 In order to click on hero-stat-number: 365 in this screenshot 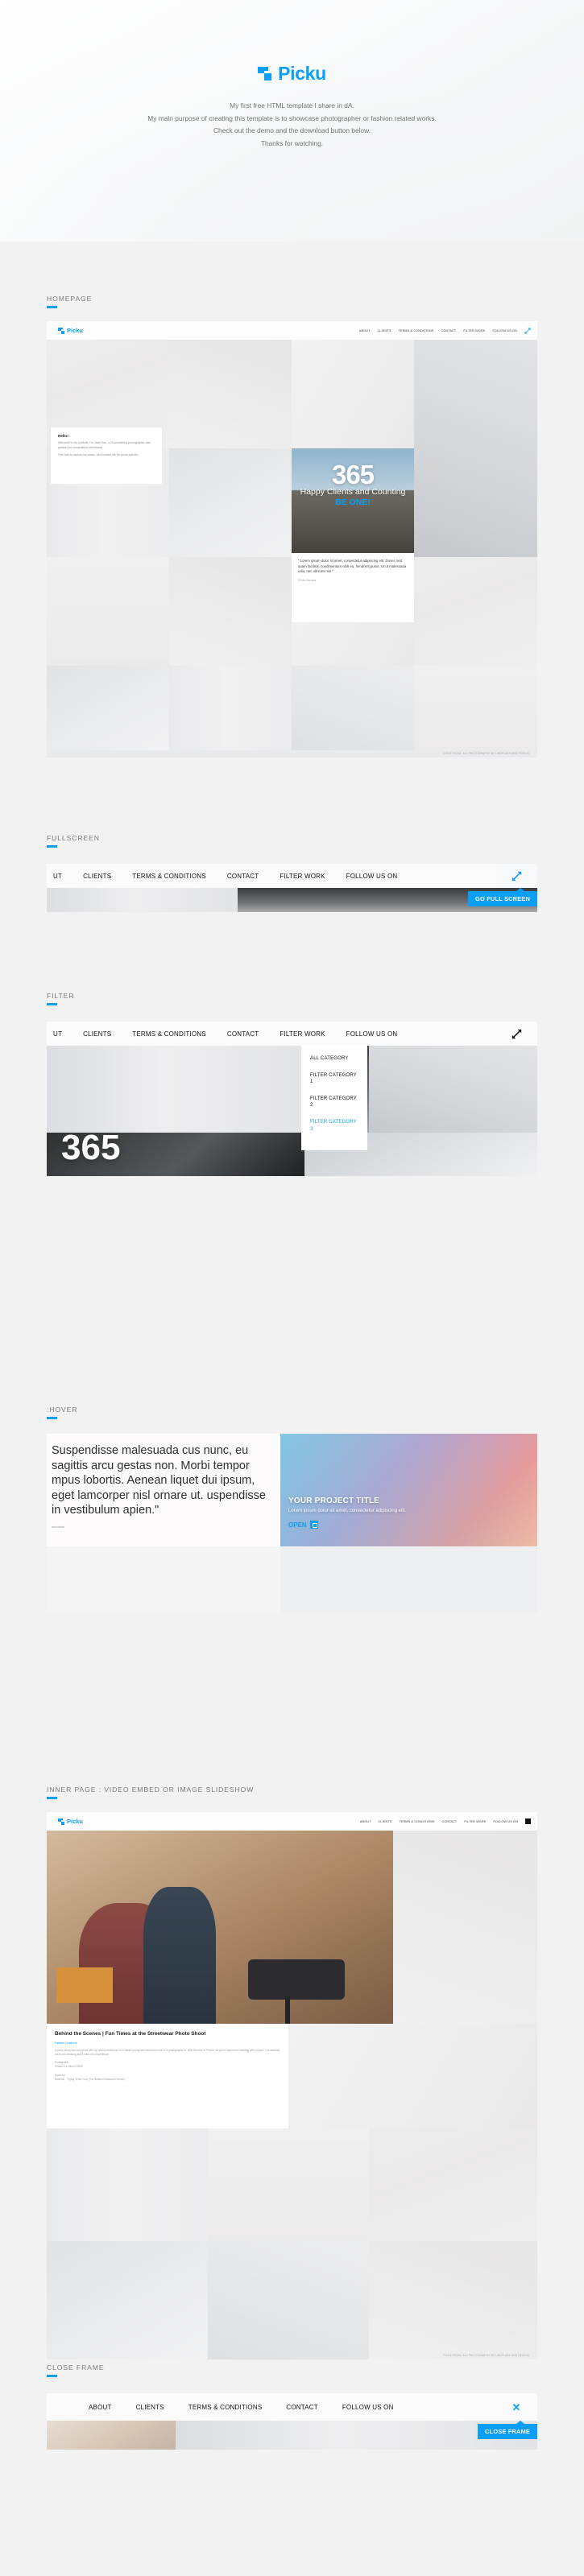, I will do `click(353, 474)`.